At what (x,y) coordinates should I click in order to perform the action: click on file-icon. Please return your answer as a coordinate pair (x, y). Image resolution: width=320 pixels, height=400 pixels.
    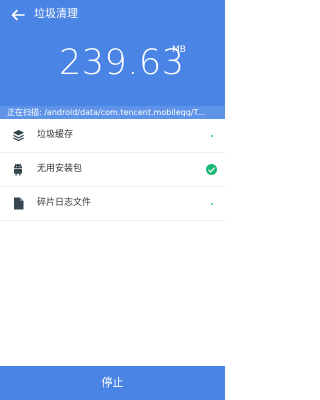
    Looking at the image, I should click on (18, 203).